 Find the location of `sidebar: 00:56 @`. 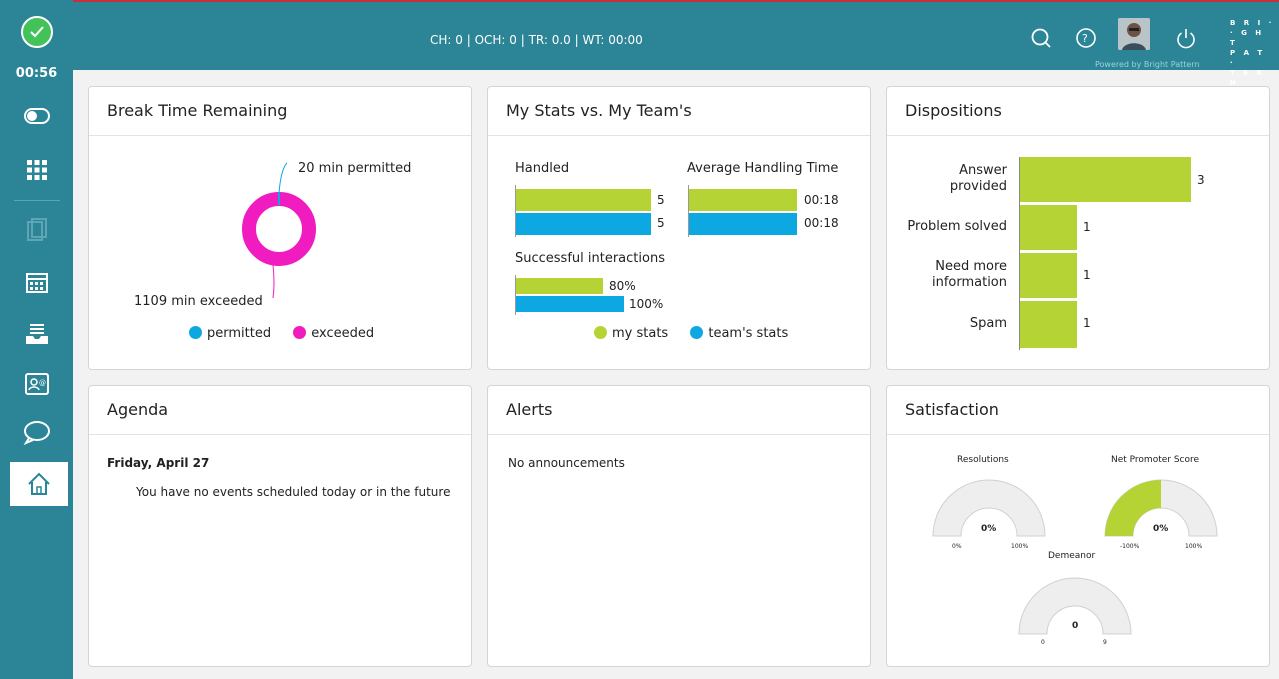

sidebar: 00:56 @ is located at coordinates (36, 339).